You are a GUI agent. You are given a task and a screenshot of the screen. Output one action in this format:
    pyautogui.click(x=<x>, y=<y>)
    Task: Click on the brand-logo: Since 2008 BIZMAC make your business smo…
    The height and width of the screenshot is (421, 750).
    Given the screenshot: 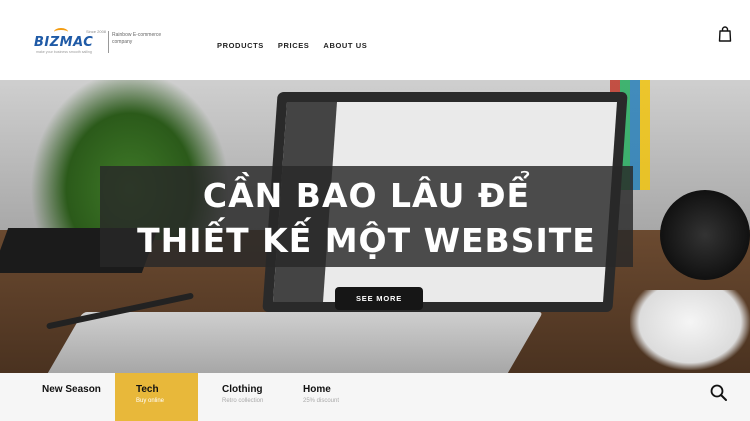 What is the action you would take?
    pyautogui.click(x=97, y=43)
    